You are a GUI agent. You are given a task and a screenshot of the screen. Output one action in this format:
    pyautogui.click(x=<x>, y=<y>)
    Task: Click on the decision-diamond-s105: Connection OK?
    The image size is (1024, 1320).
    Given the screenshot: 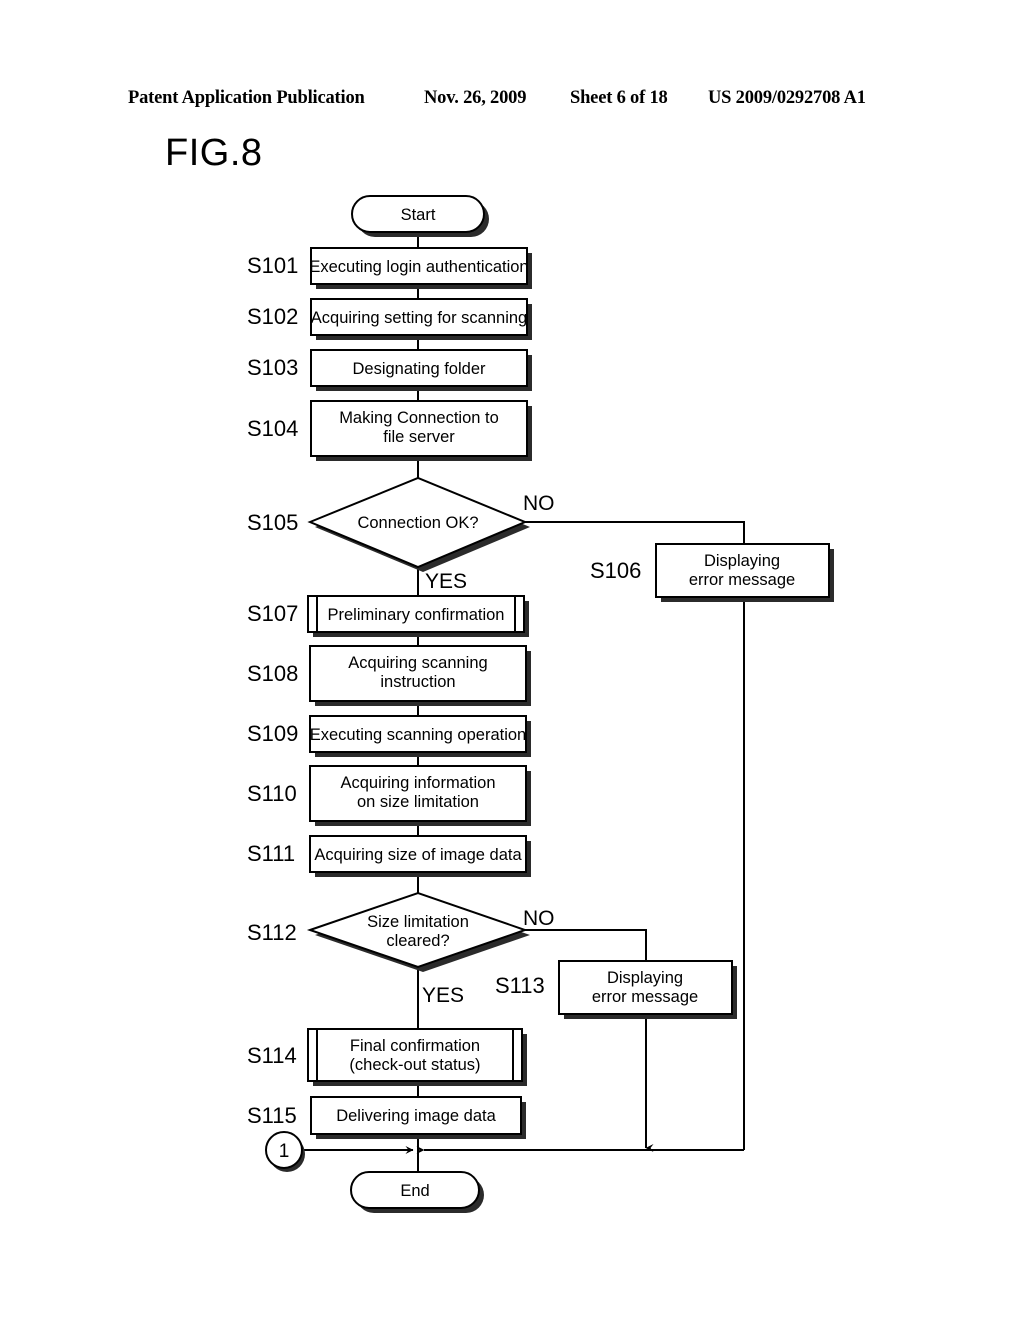 What is the action you would take?
    pyautogui.click(x=418, y=524)
    